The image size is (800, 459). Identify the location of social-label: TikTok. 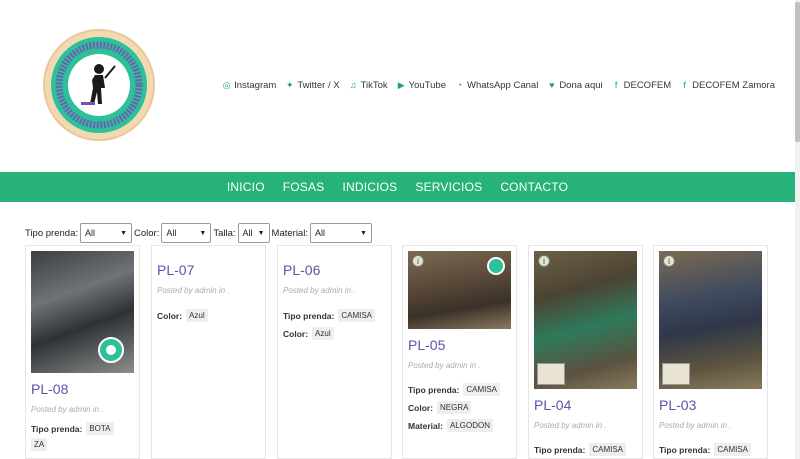
(374, 85).